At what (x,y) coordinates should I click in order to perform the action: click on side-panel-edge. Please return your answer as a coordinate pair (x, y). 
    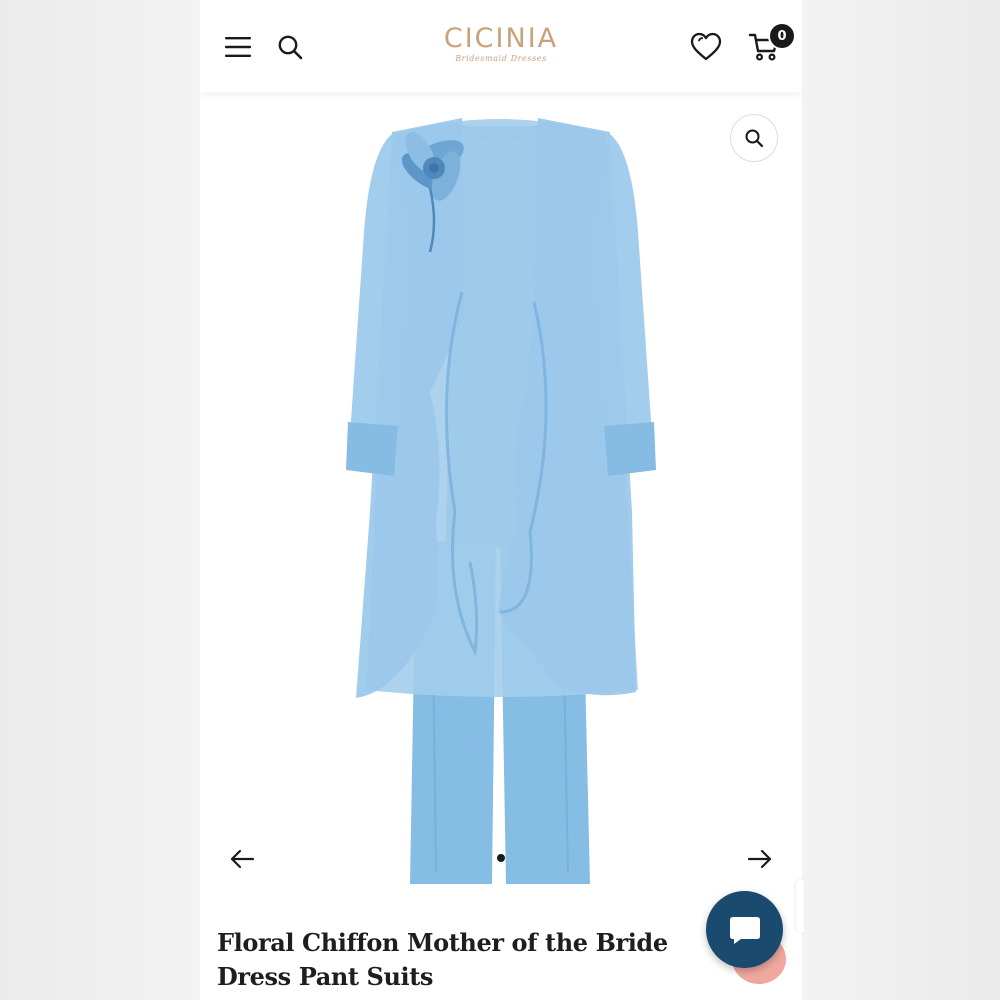
    Looking at the image, I should click on (800, 906).